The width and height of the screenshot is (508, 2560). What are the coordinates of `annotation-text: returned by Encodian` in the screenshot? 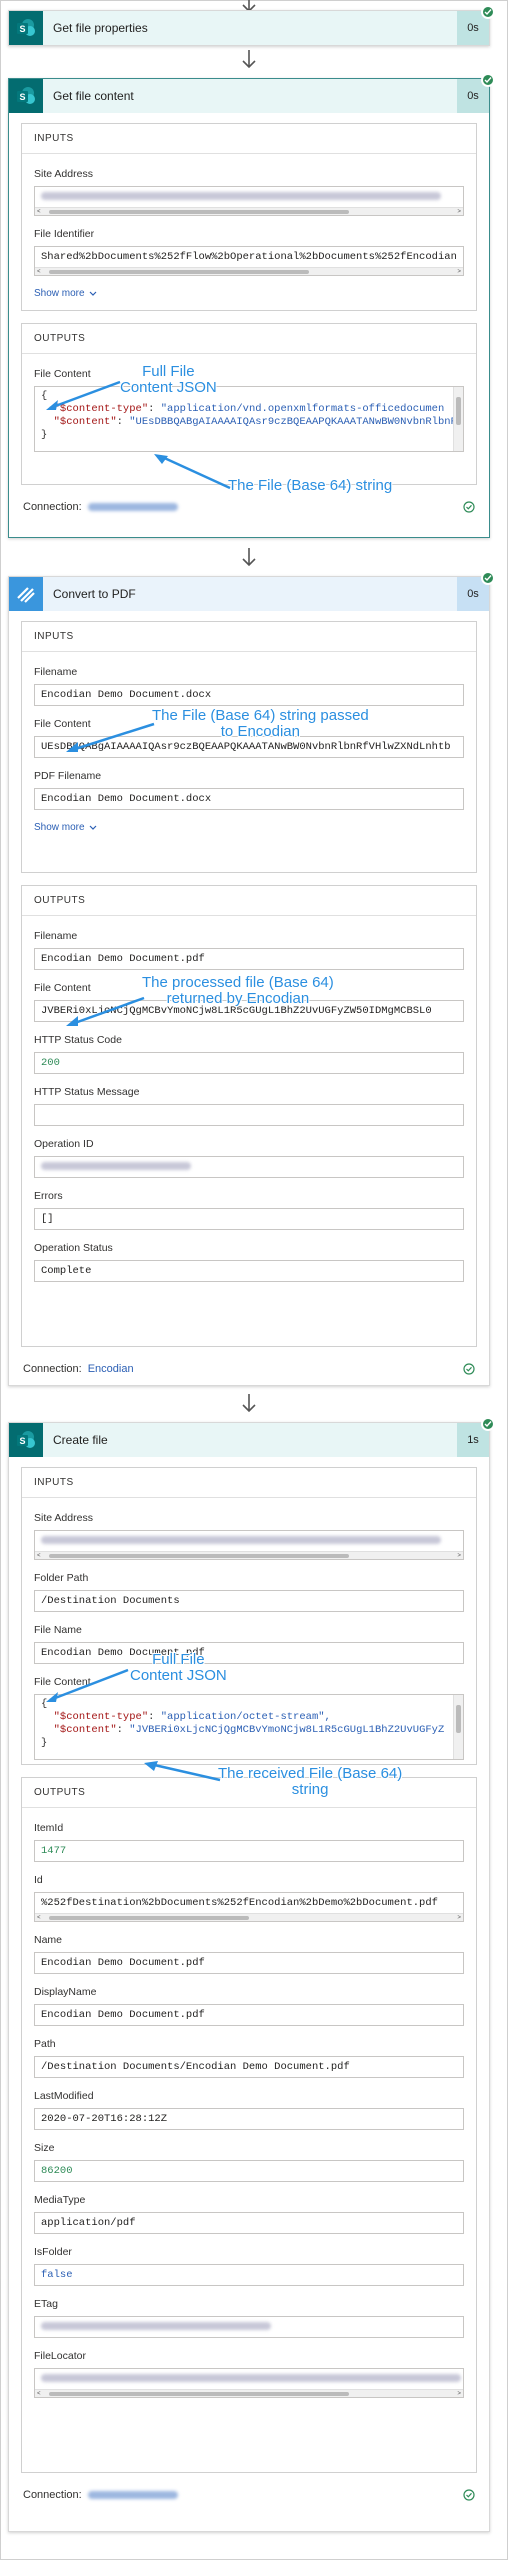 It's located at (238, 998).